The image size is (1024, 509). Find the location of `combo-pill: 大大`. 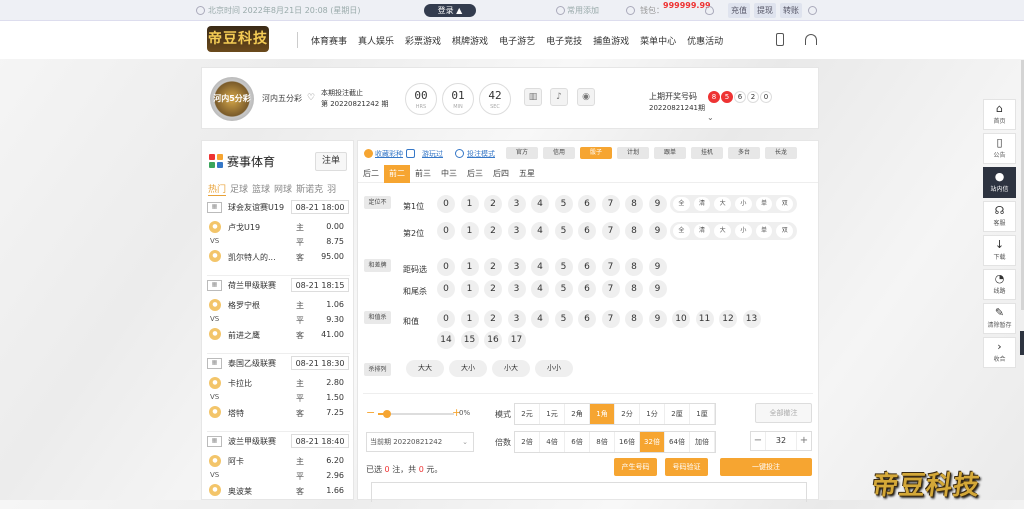

combo-pill: 大大 is located at coordinates (425, 368).